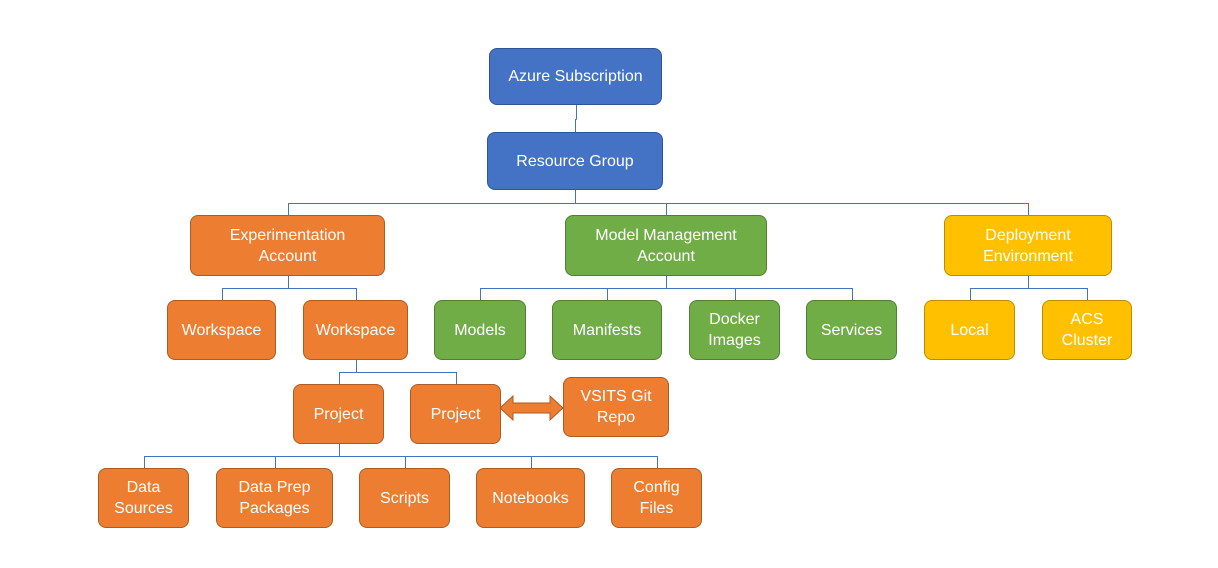 The width and height of the screenshot is (1218, 568). Describe the element at coordinates (455, 414) in the screenshot. I see `node-project-2: Project` at that location.